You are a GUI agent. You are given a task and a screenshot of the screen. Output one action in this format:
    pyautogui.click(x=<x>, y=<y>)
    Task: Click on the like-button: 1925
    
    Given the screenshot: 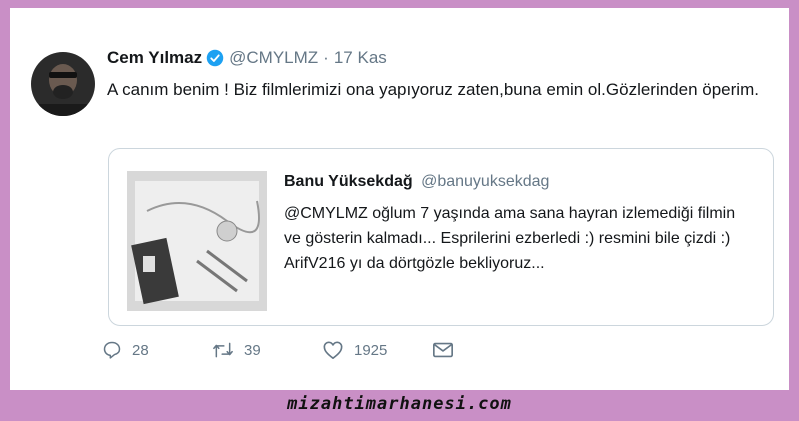 What is the action you would take?
    pyautogui.click(x=377, y=350)
    